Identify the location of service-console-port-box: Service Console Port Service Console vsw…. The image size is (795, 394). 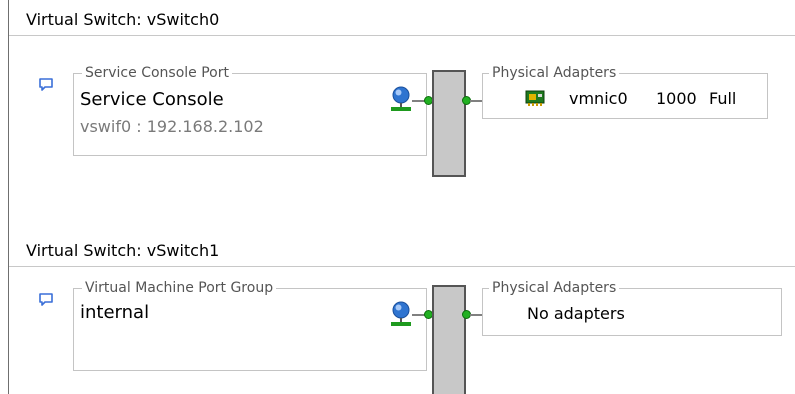
(250, 110).